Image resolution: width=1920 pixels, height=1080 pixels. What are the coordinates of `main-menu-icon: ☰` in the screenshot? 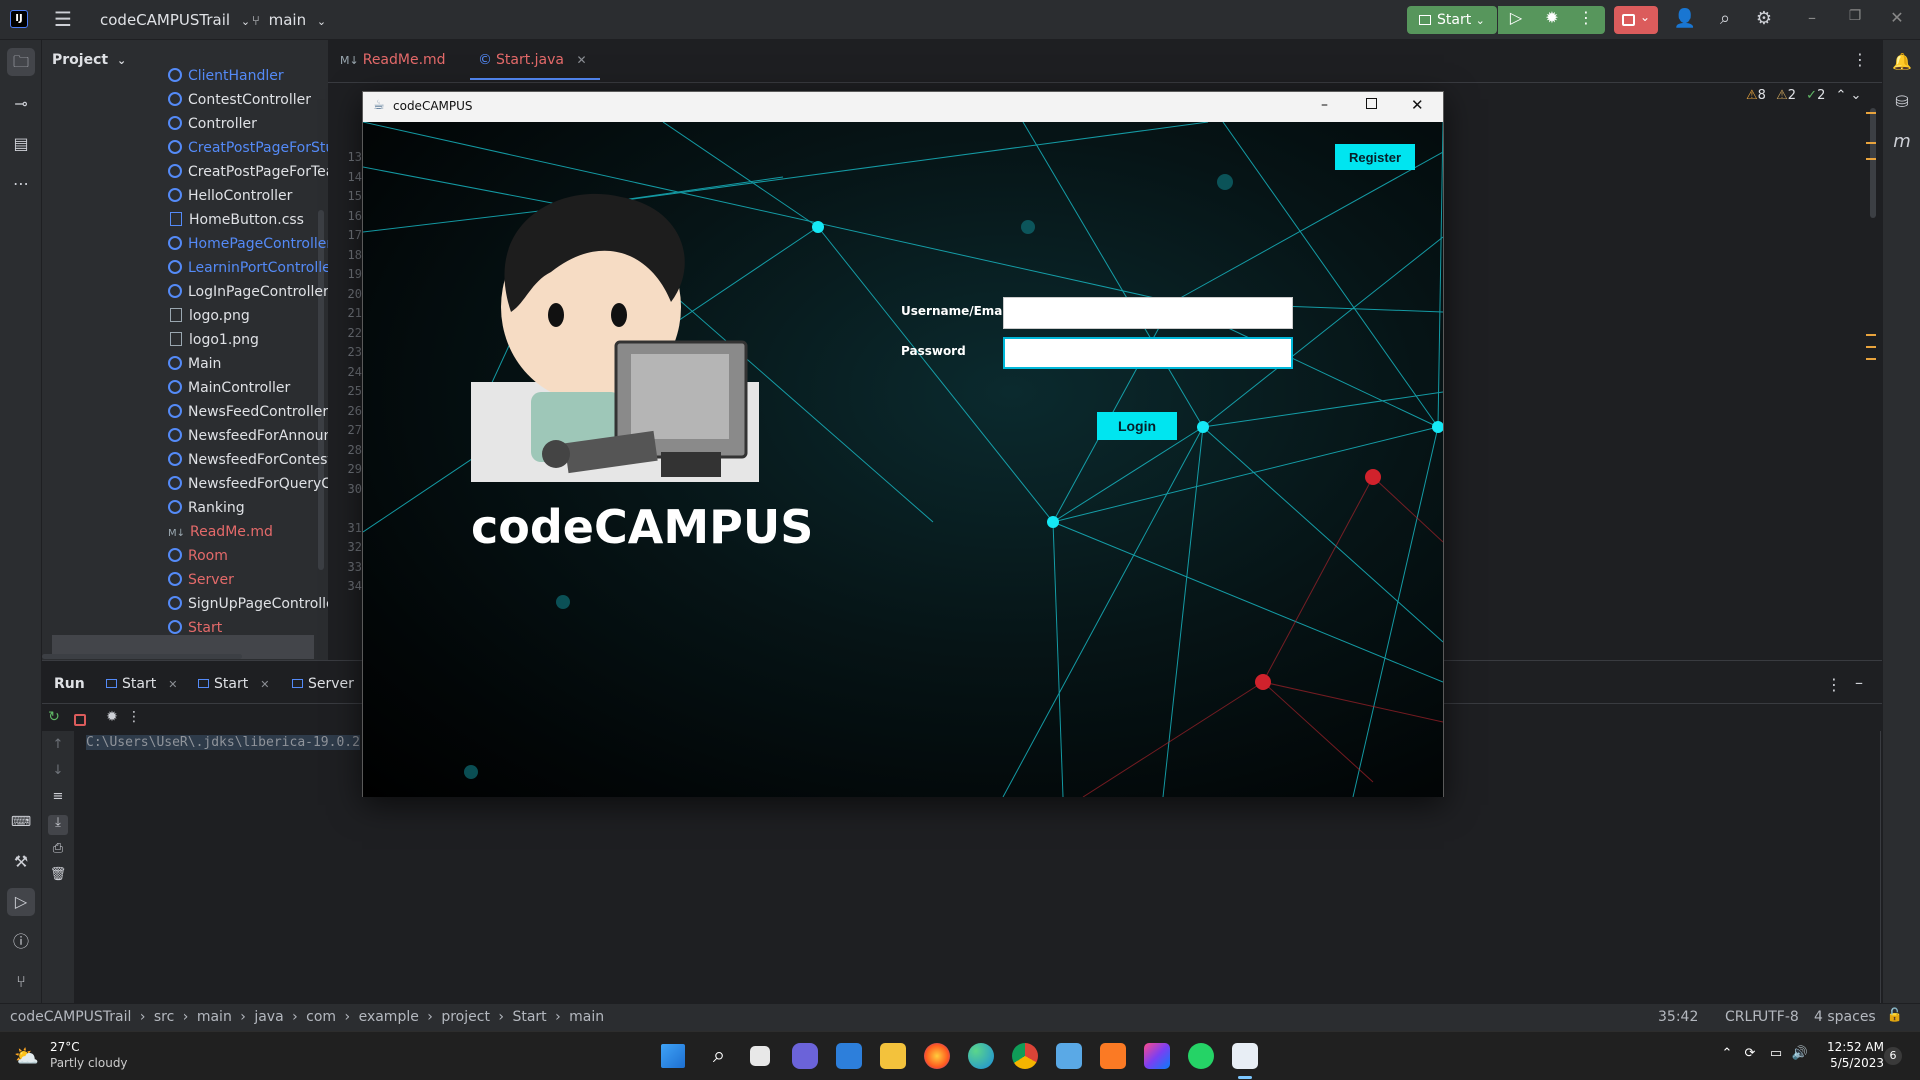 It's located at (63, 20).